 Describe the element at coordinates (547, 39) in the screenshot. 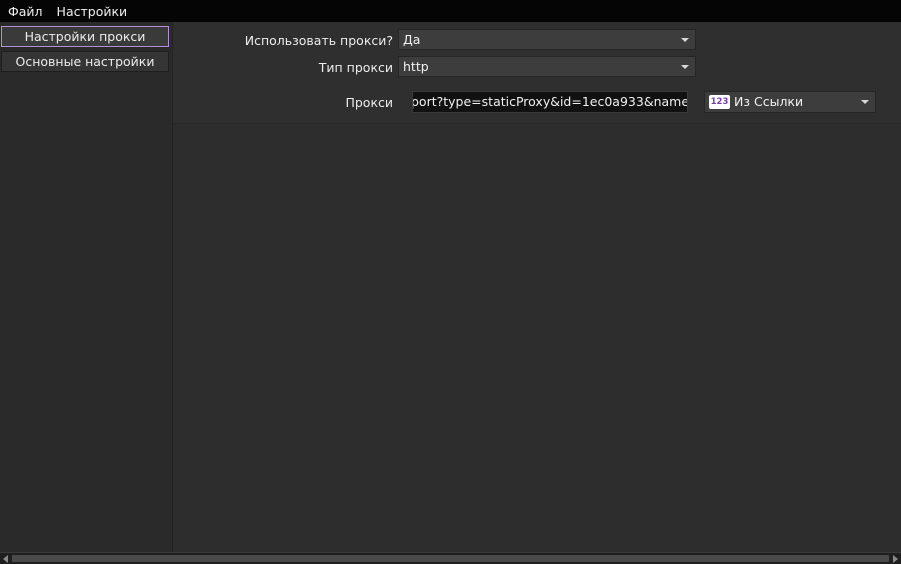

I see `use-proxy-select: Да` at that location.